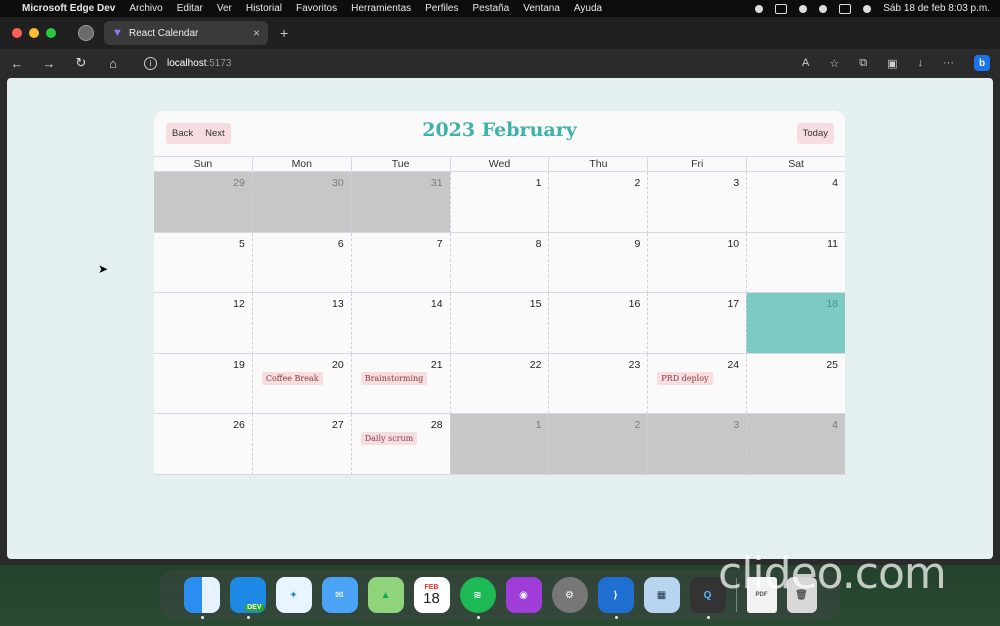  Describe the element at coordinates (316, 8) in the screenshot. I see `menu-favoritos: Favoritos` at that location.